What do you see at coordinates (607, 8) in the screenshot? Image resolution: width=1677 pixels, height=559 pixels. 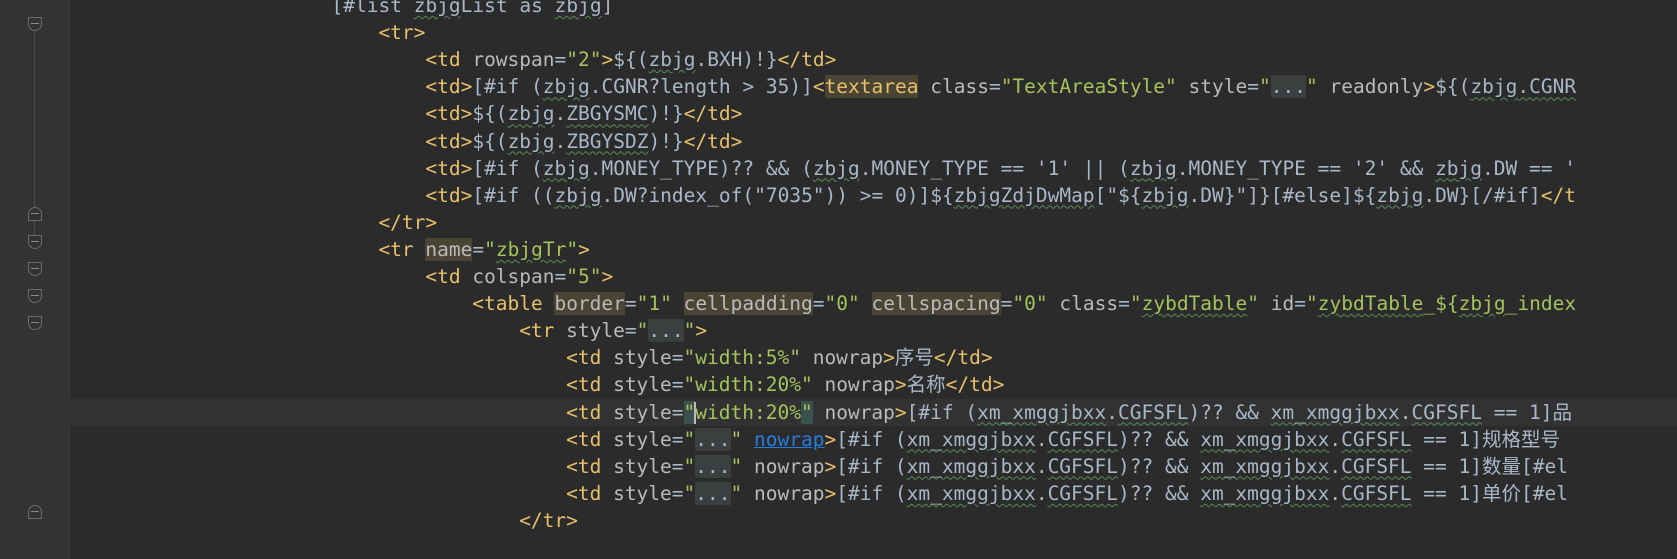 I see `code-token: ]` at bounding box center [607, 8].